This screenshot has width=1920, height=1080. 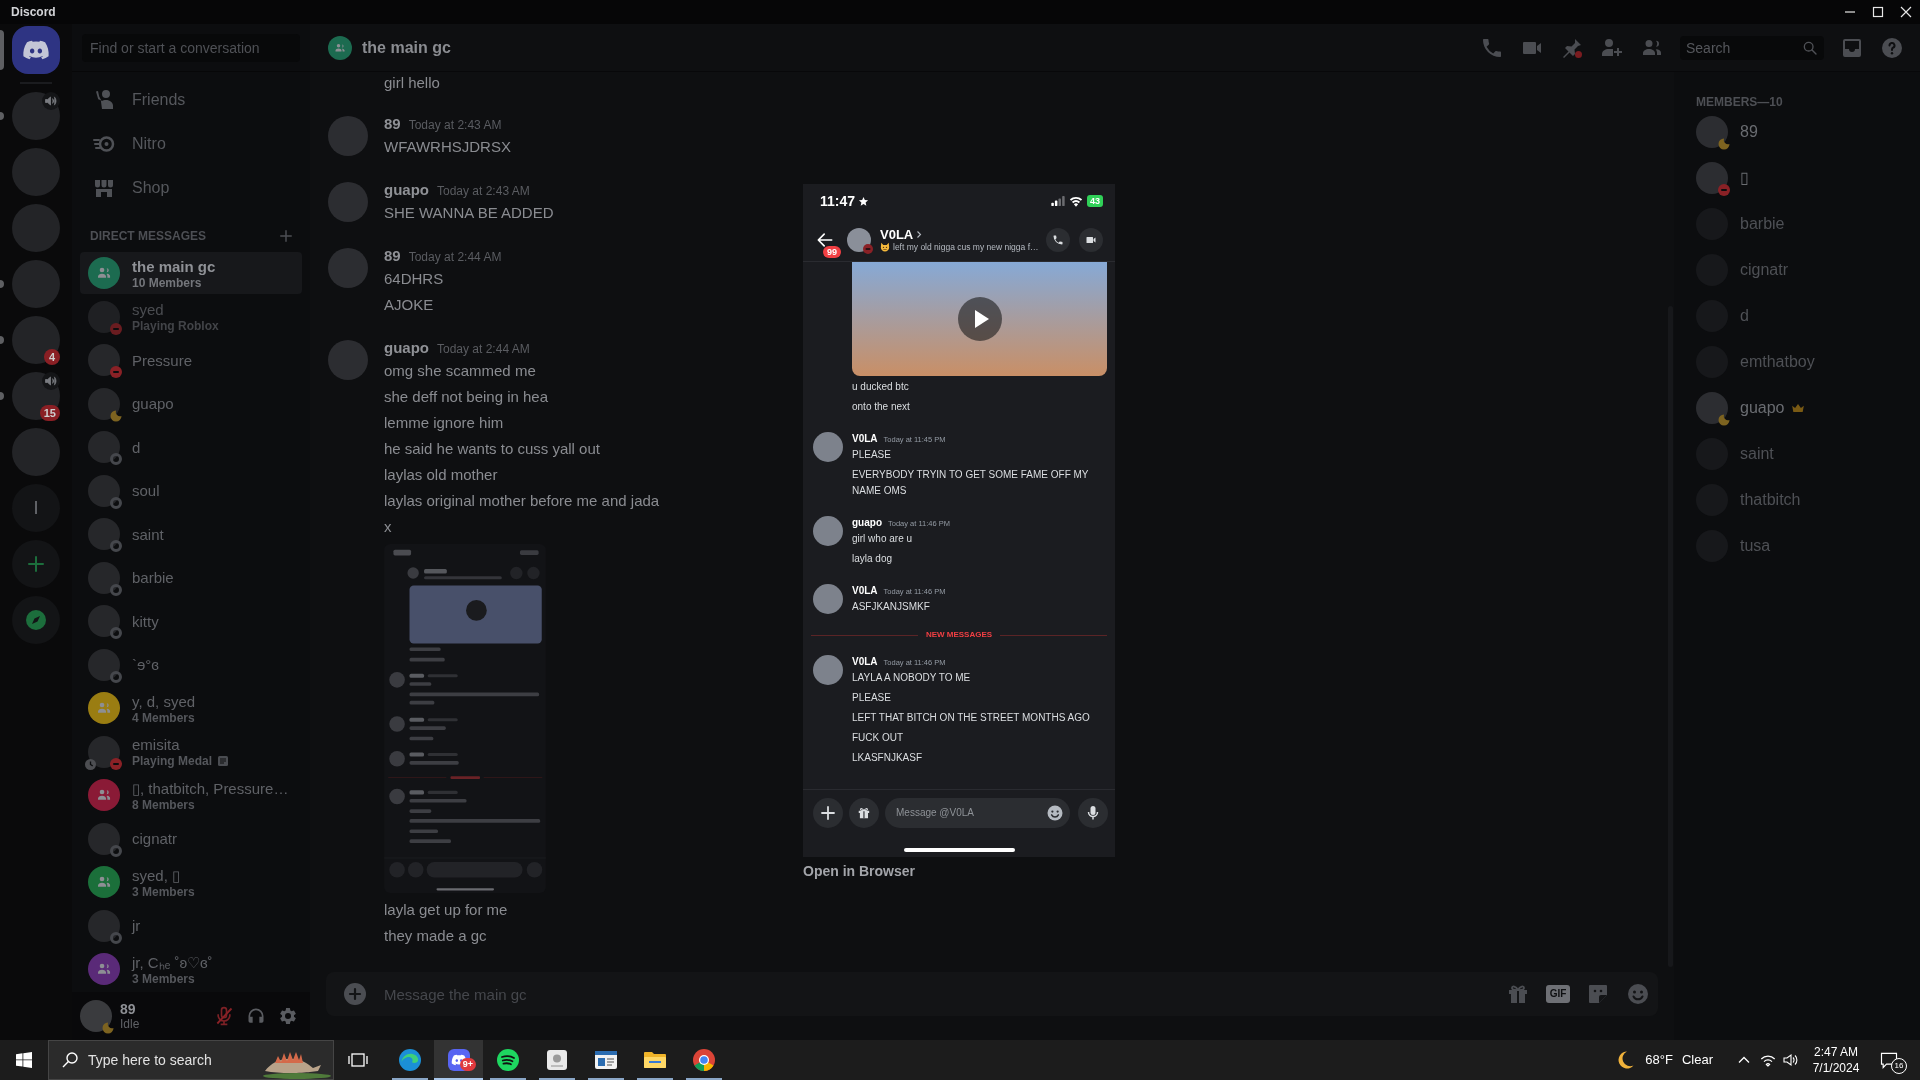 I want to click on member-item: barbie, so click(x=1804, y=224).